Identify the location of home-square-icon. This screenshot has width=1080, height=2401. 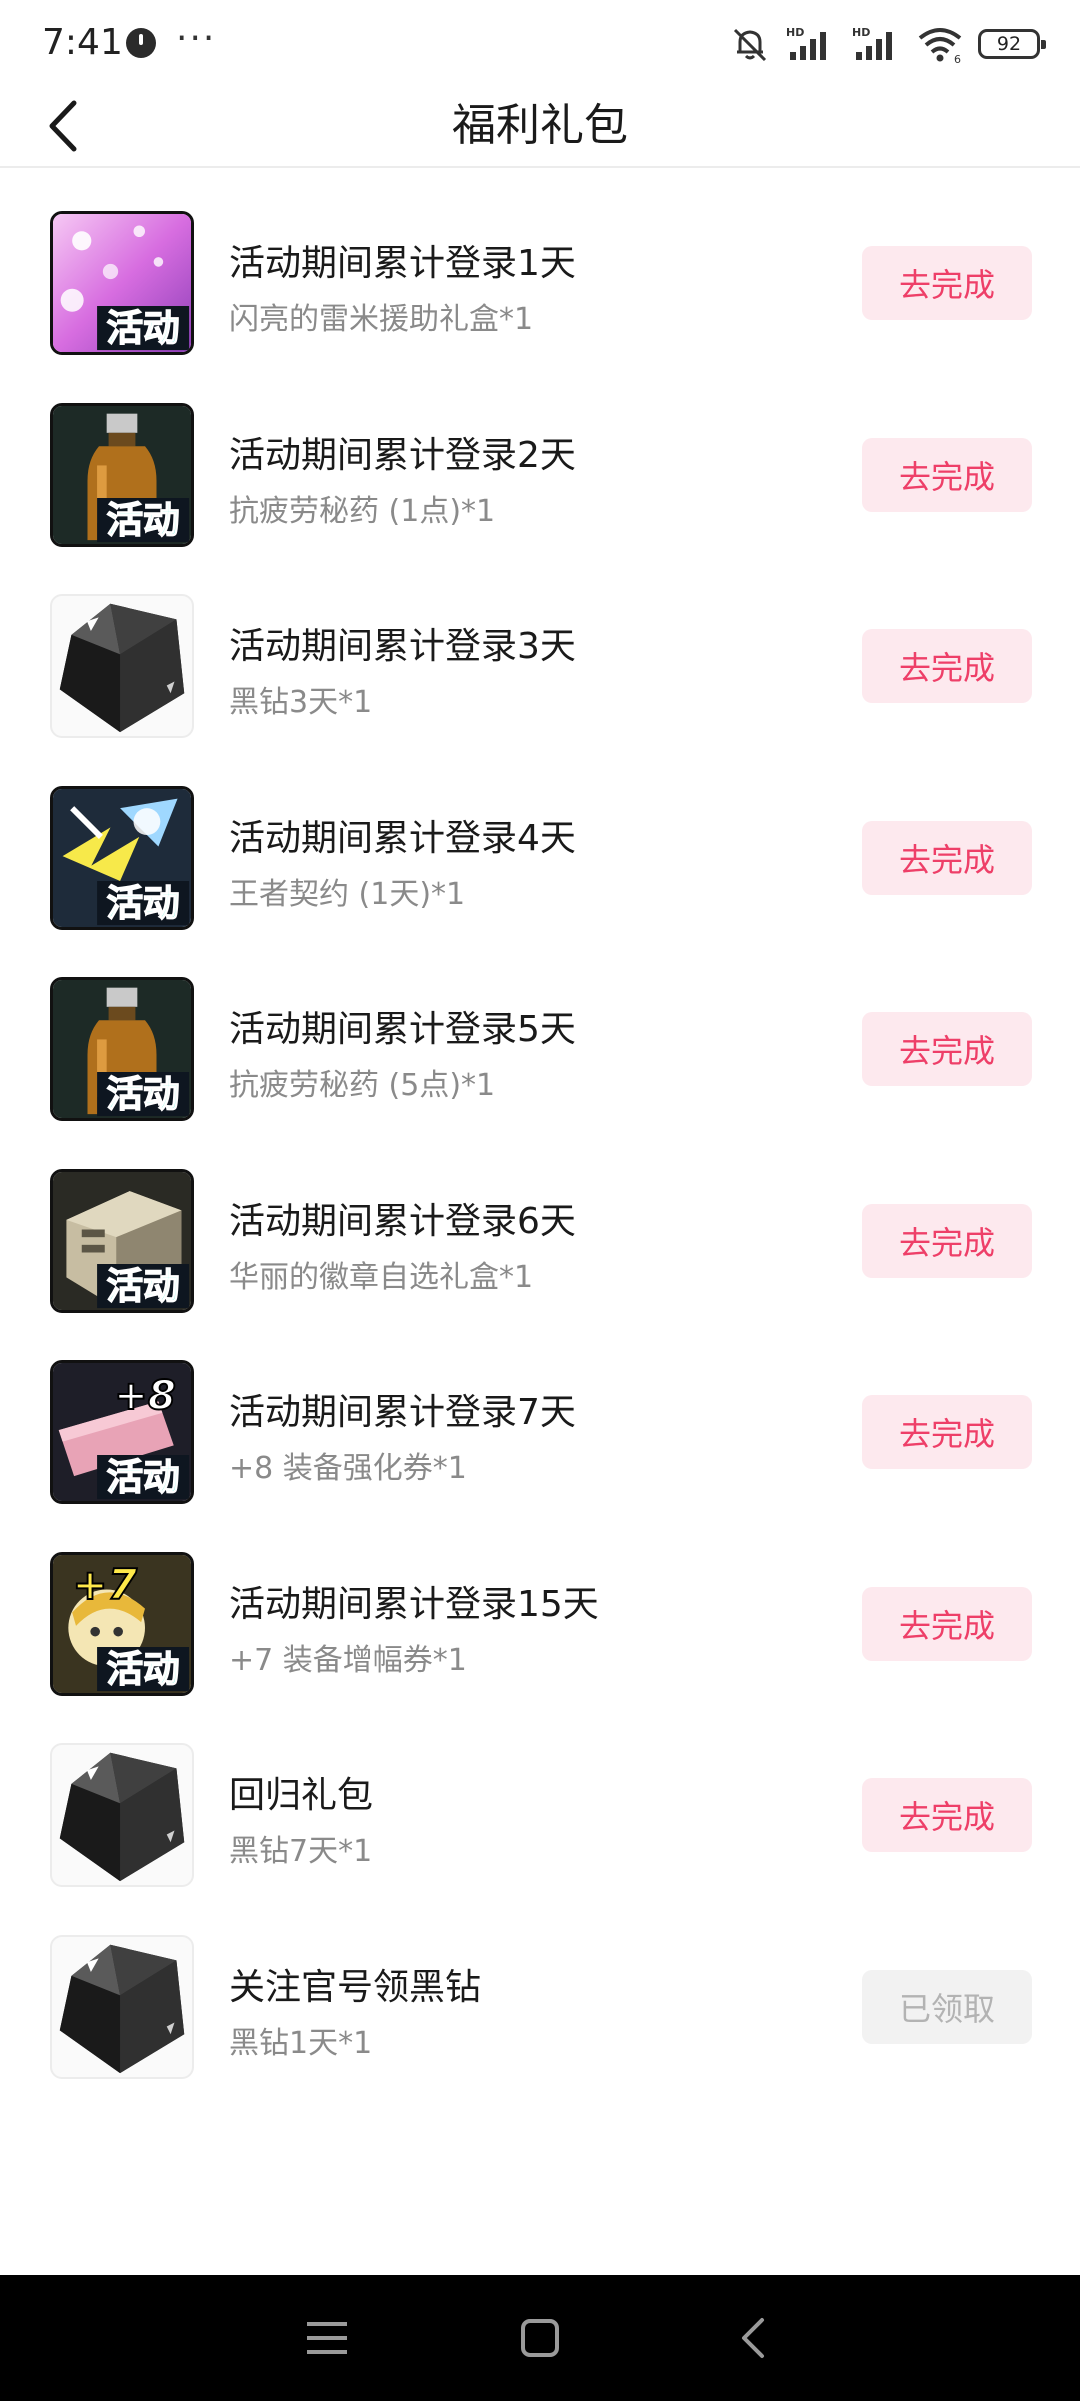
(539, 2338).